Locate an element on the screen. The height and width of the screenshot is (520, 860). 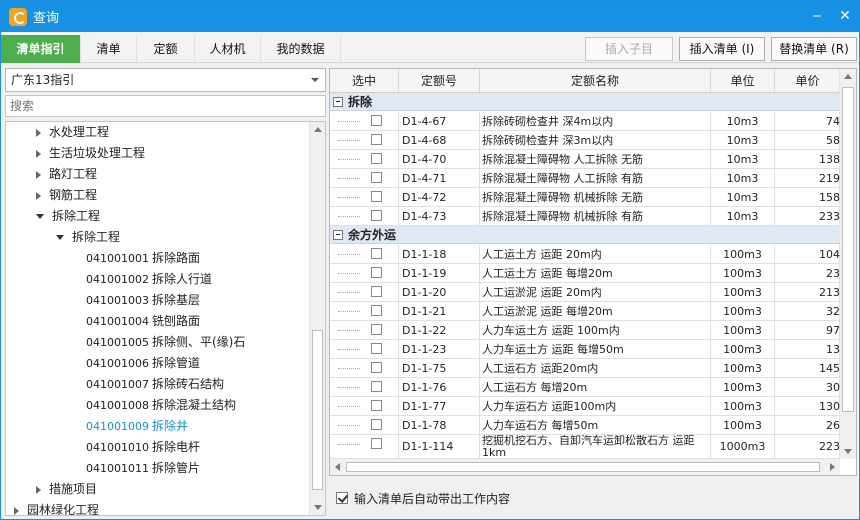
auto-content-option: 输入清单后自动带出工作内容 is located at coordinates (423, 498).